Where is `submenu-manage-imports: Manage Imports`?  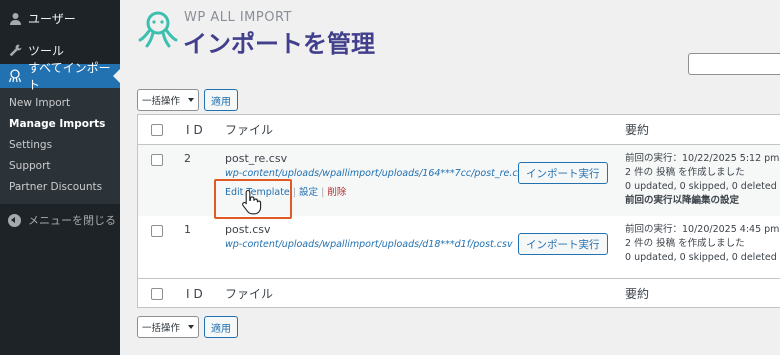
submenu-manage-imports: Manage Imports is located at coordinates (60, 124).